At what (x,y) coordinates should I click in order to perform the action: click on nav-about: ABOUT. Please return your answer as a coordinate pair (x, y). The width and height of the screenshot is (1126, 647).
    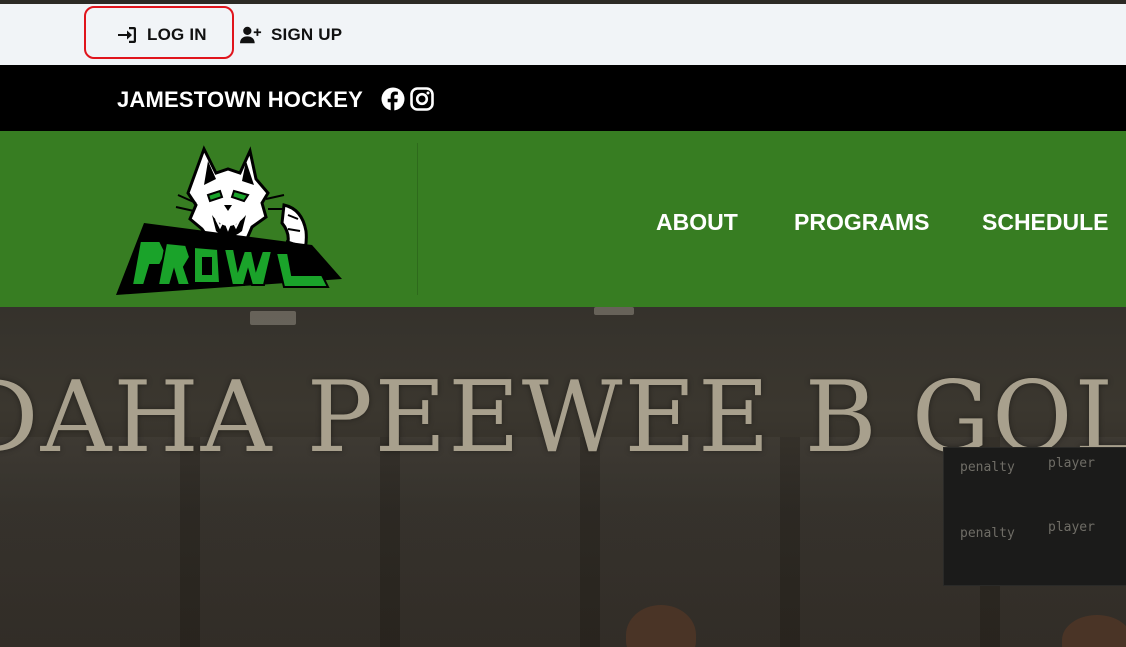
    Looking at the image, I should click on (697, 222).